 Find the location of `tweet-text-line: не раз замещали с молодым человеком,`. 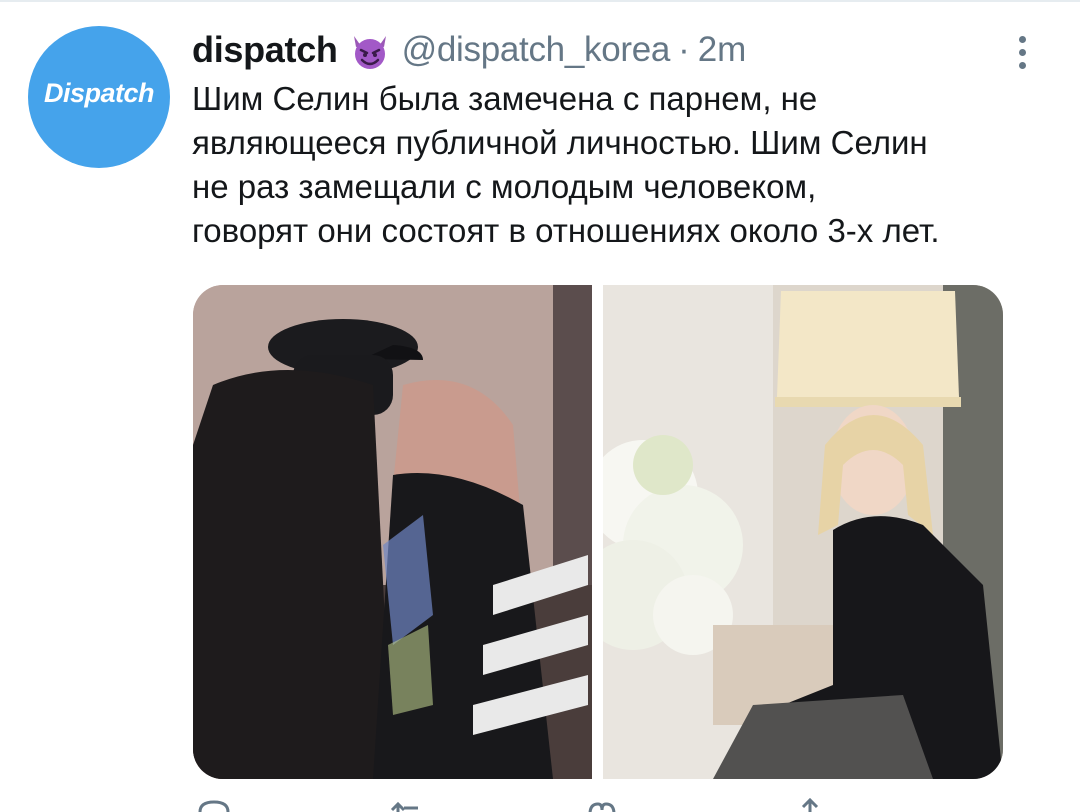

tweet-text-line: не раз замещали с молодым человеком, is located at coordinates (504, 186).